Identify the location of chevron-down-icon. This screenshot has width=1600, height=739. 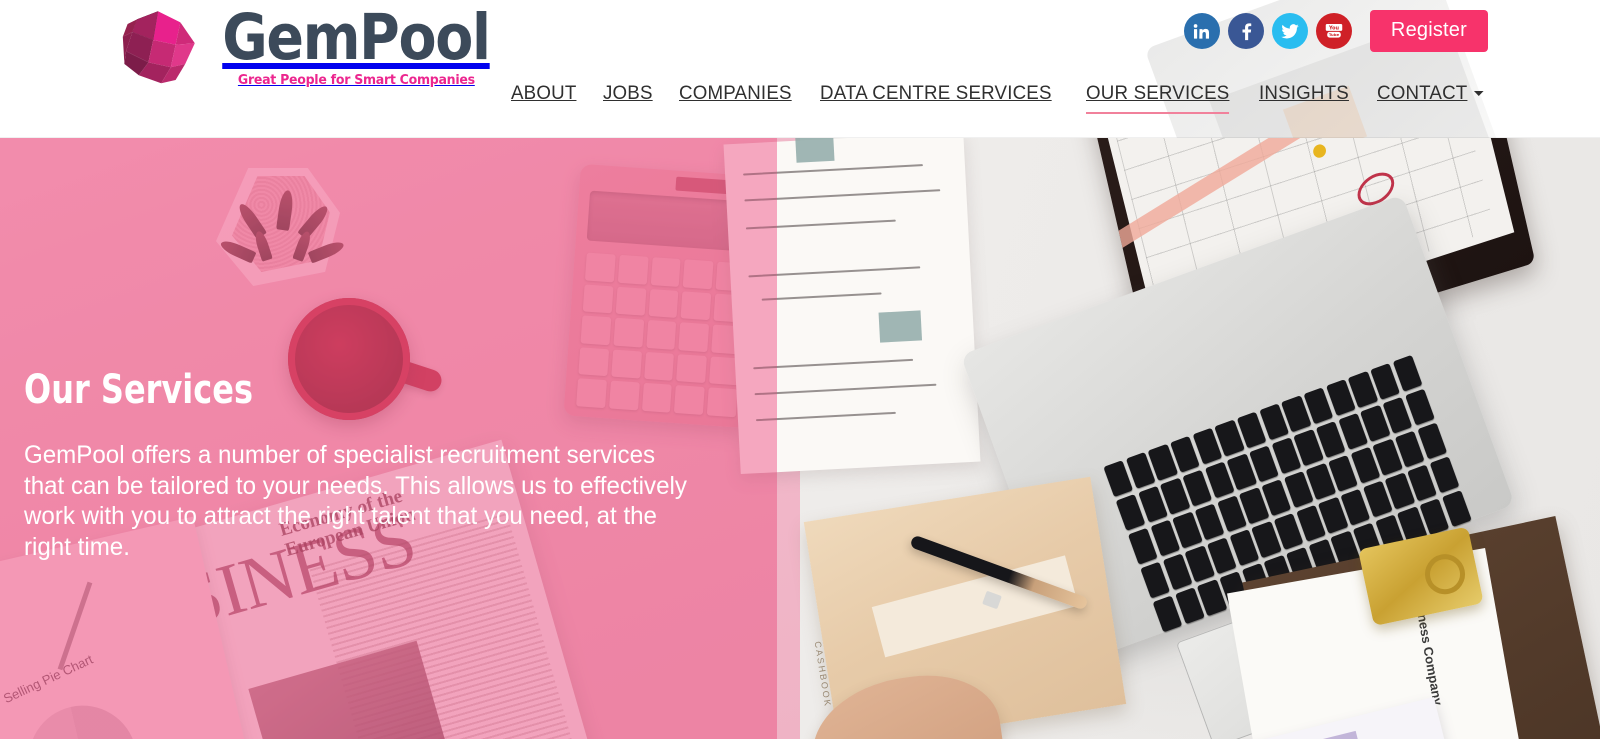
(1478, 93).